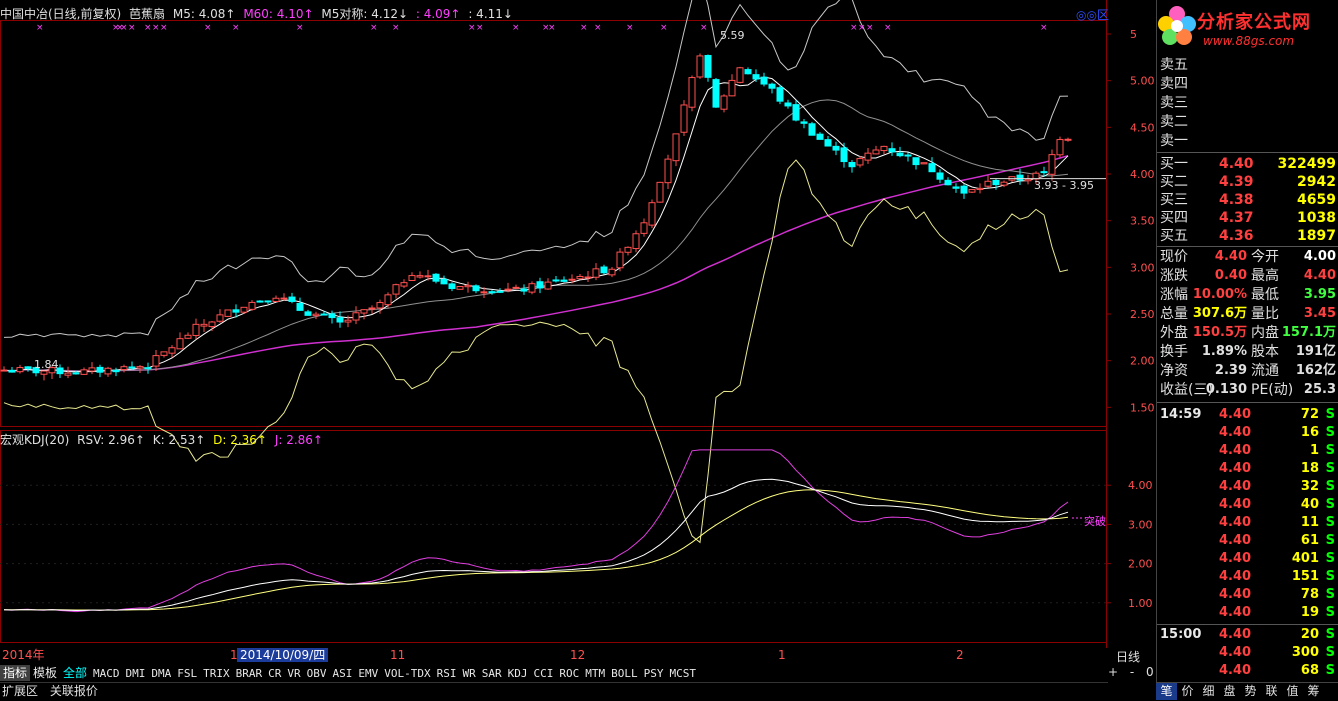  What do you see at coordinates (75, 673) in the screenshot?
I see `indicator-tab: 全部` at bounding box center [75, 673].